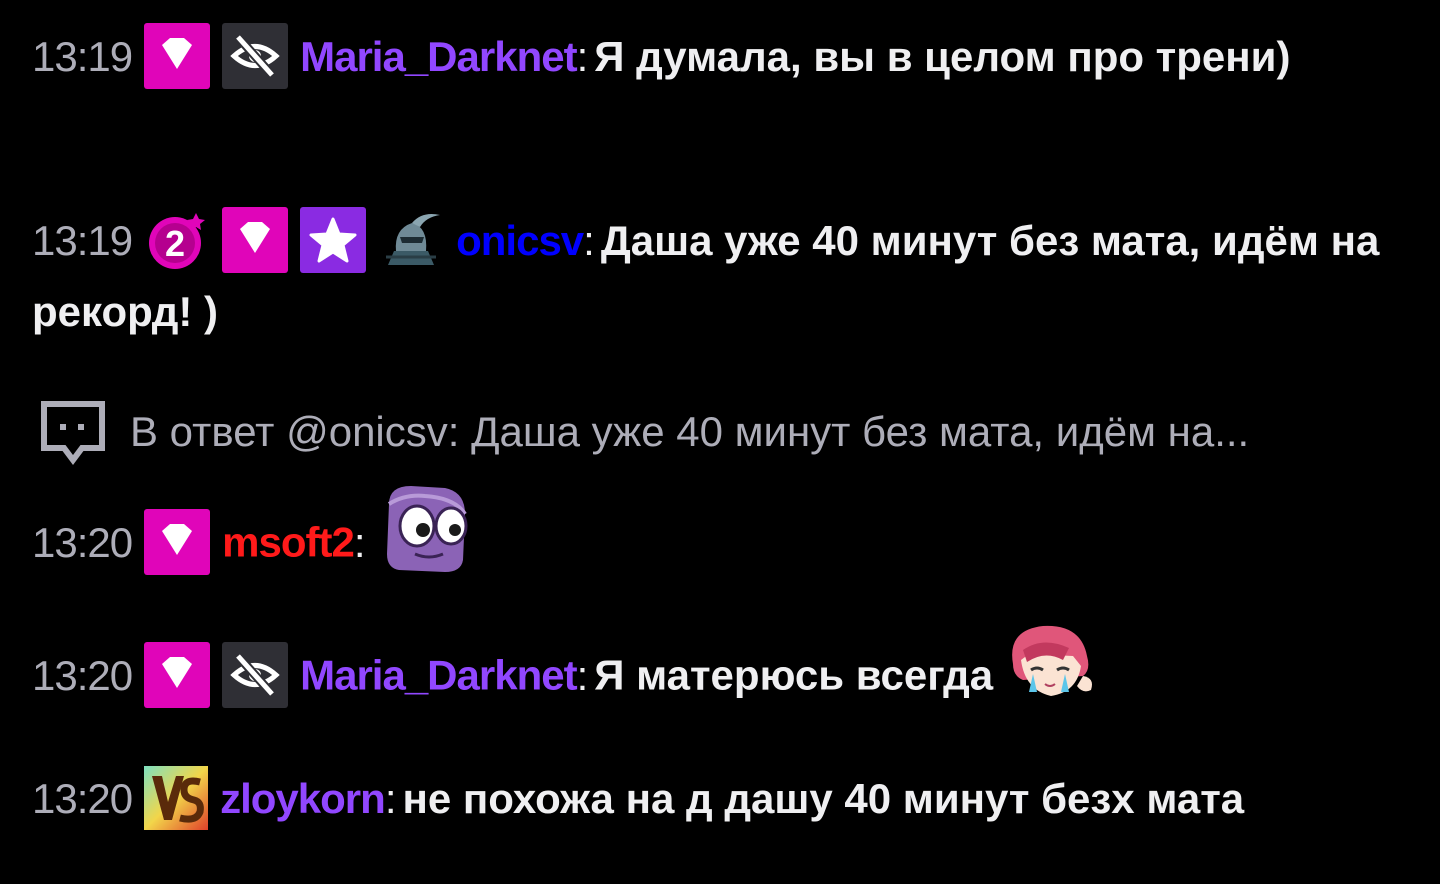  I want to click on reply-prefix: В ответ, so click(202, 432).